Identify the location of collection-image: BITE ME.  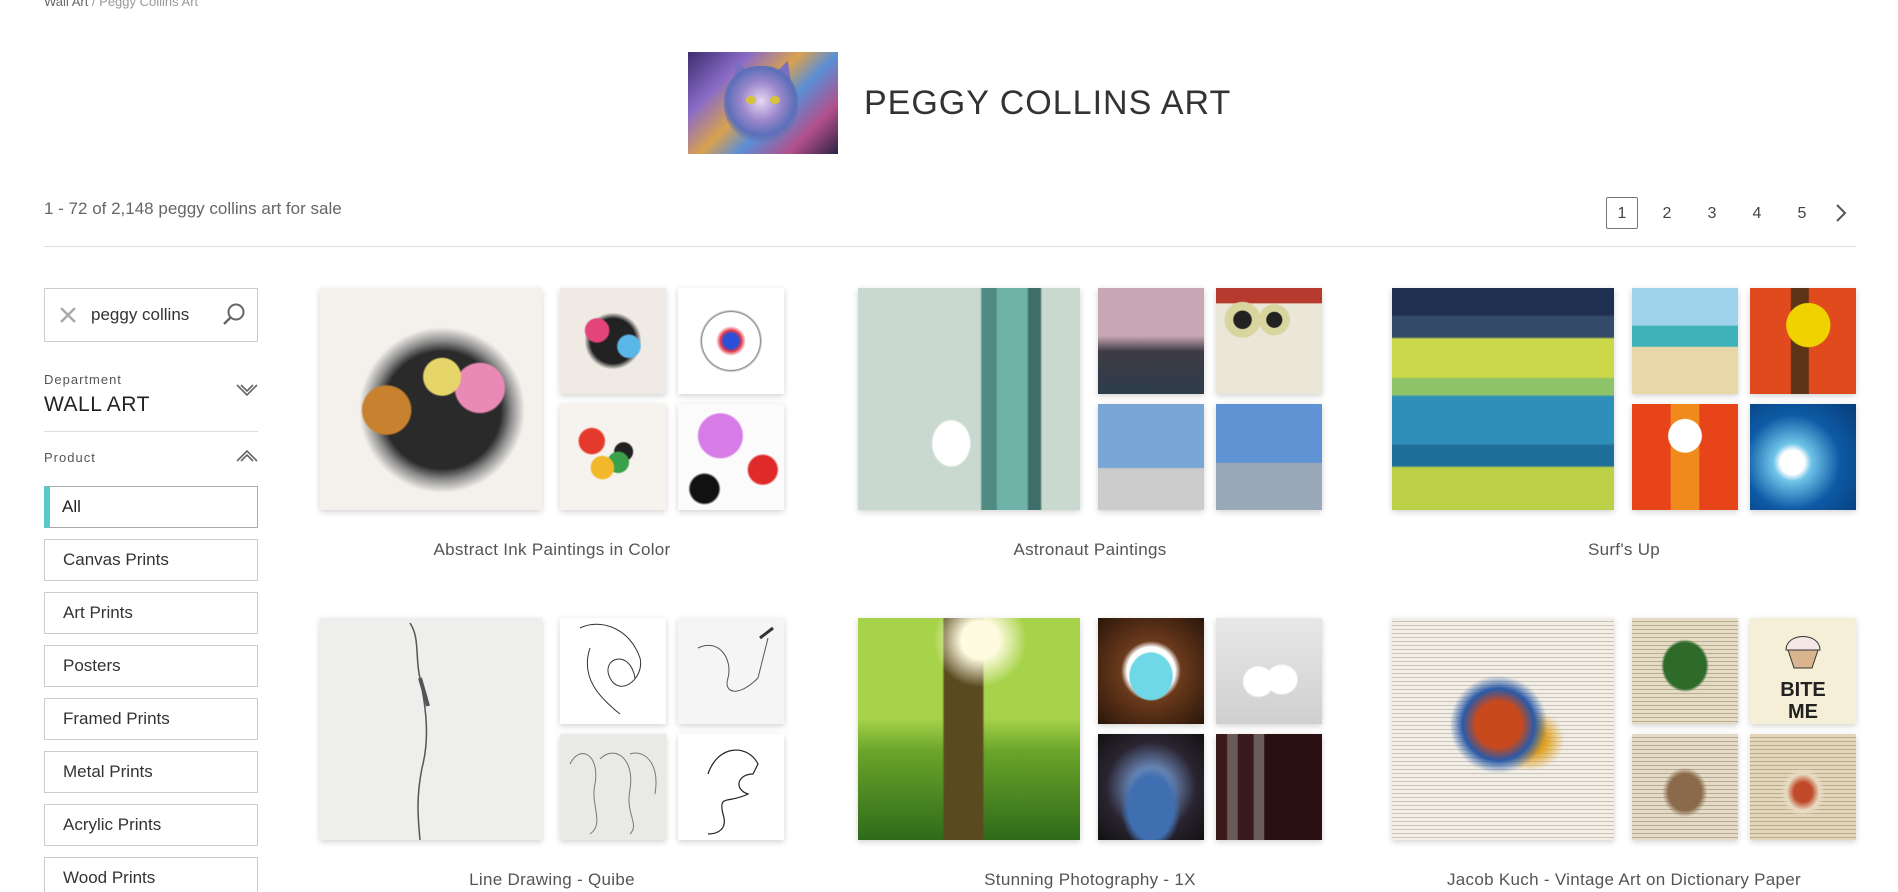
(1803, 671).